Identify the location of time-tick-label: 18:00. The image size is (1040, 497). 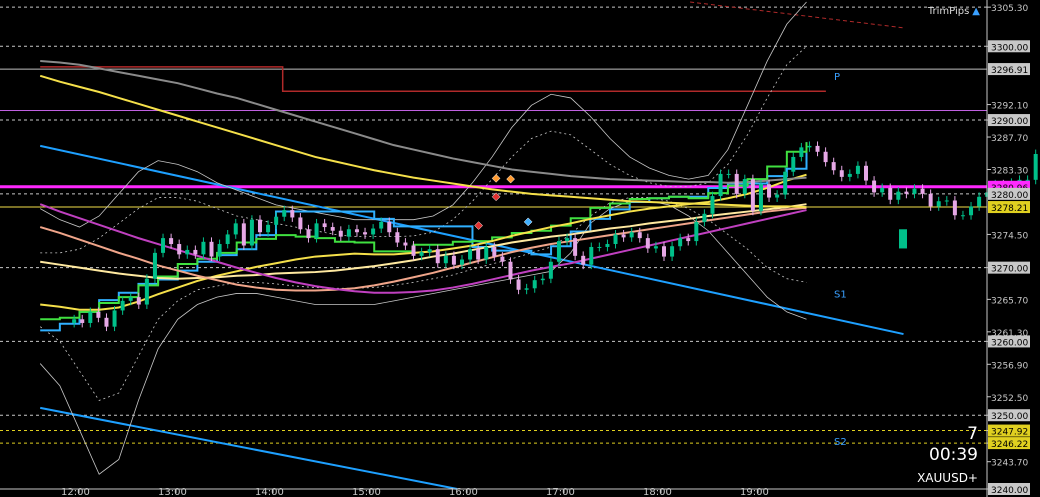
(657, 492).